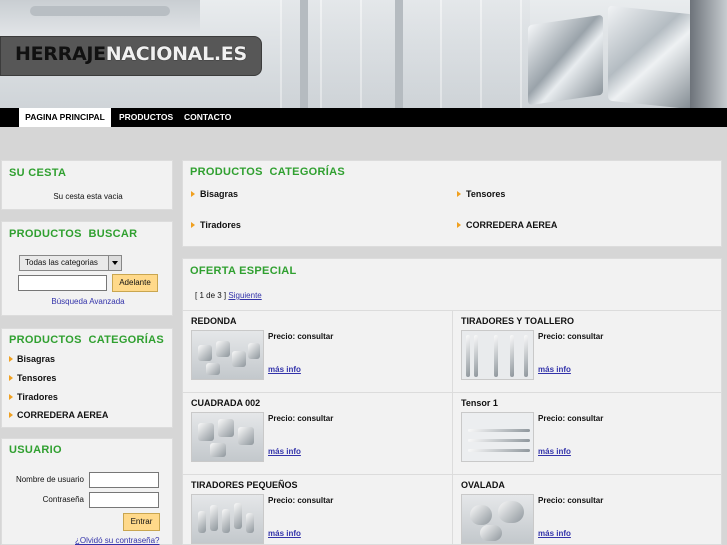 This screenshot has height=545, width=727. What do you see at coordinates (141, 522) in the screenshot?
I see `login-button: Entrar` at bounding box center [141, 522].